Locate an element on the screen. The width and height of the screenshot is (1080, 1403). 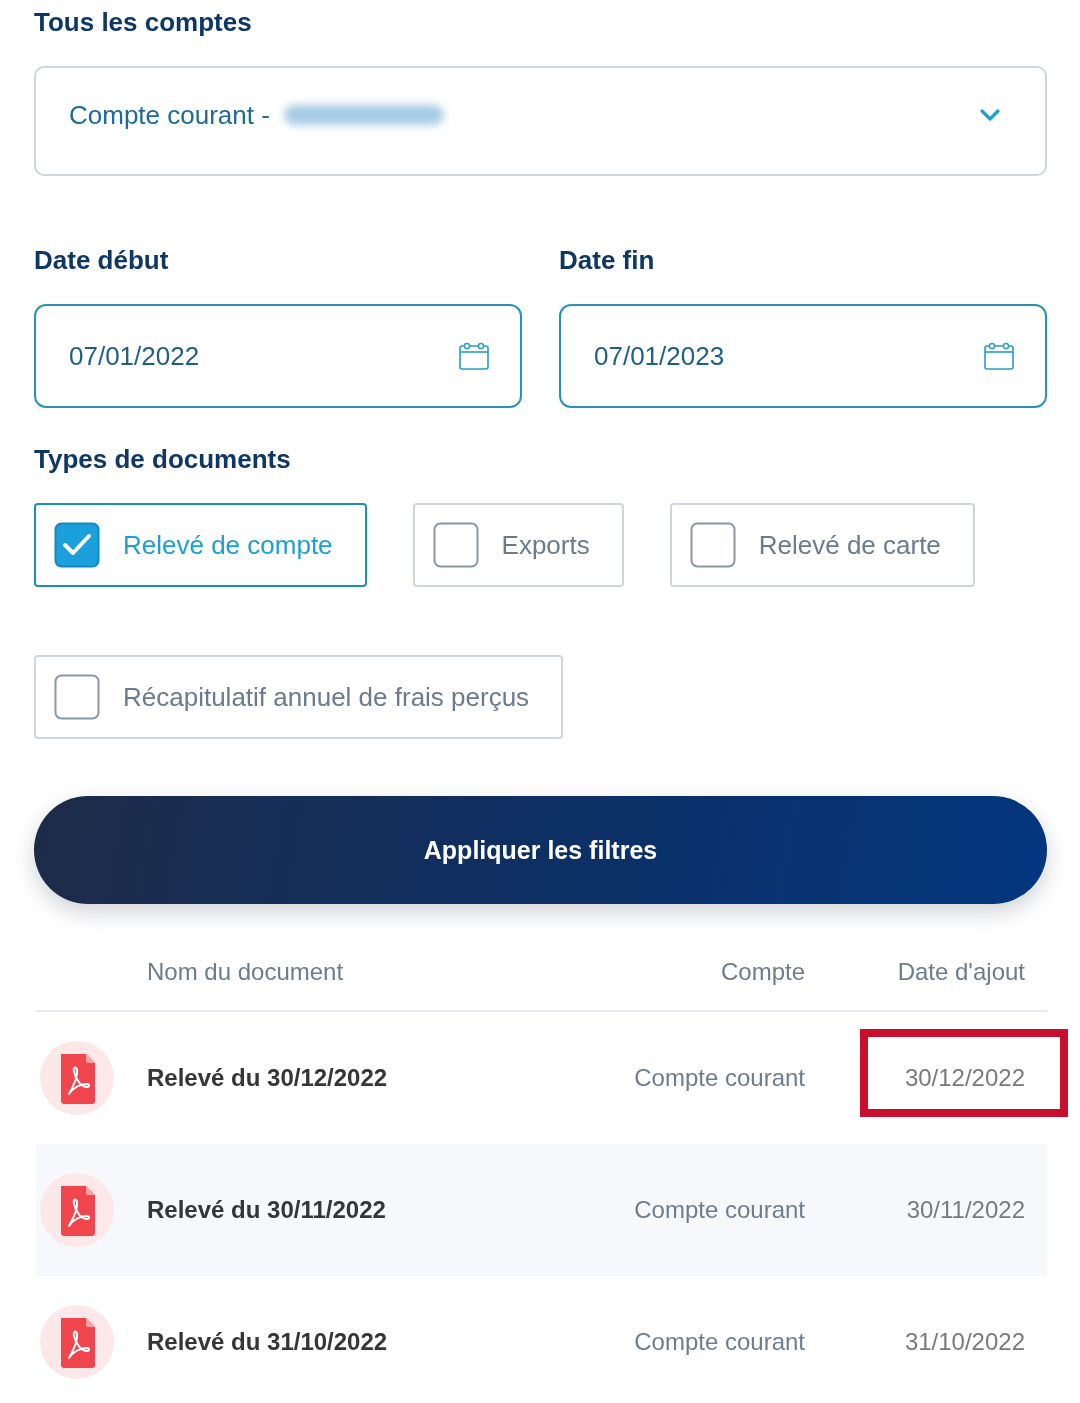
document-name: Relevé du 31/10/2022 is located at coordinates (267, 1342).